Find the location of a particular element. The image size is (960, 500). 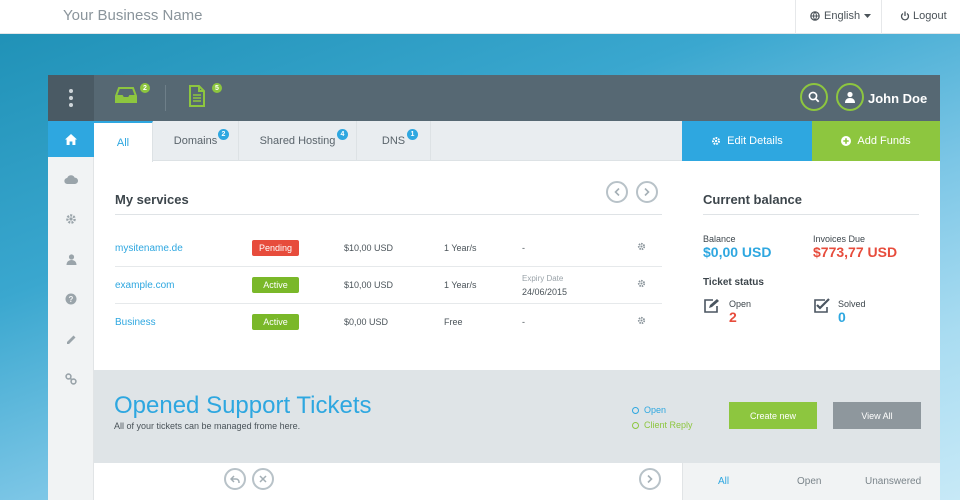

sidebar-item-links is located at coordinates (71, 379).